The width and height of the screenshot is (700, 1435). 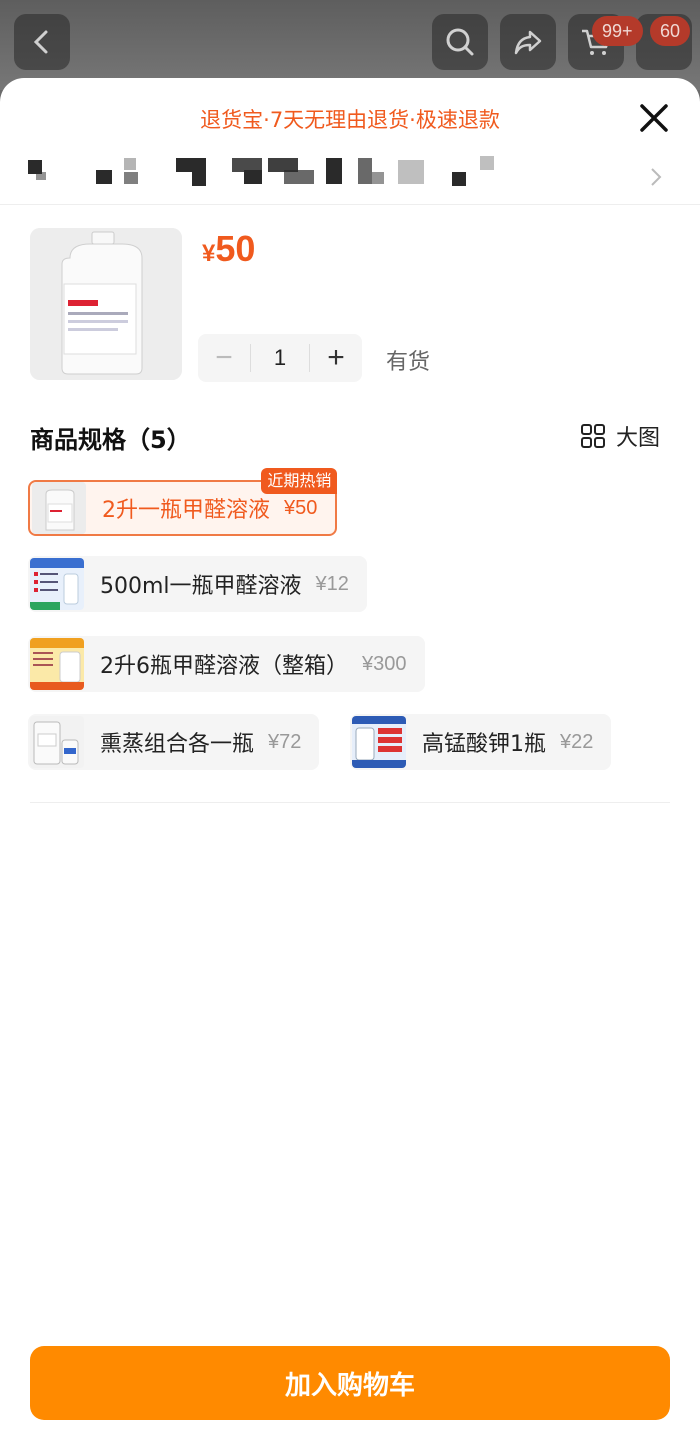 I want to click on hot-sale-tag: 近期热销, so click(x=299, y=481).